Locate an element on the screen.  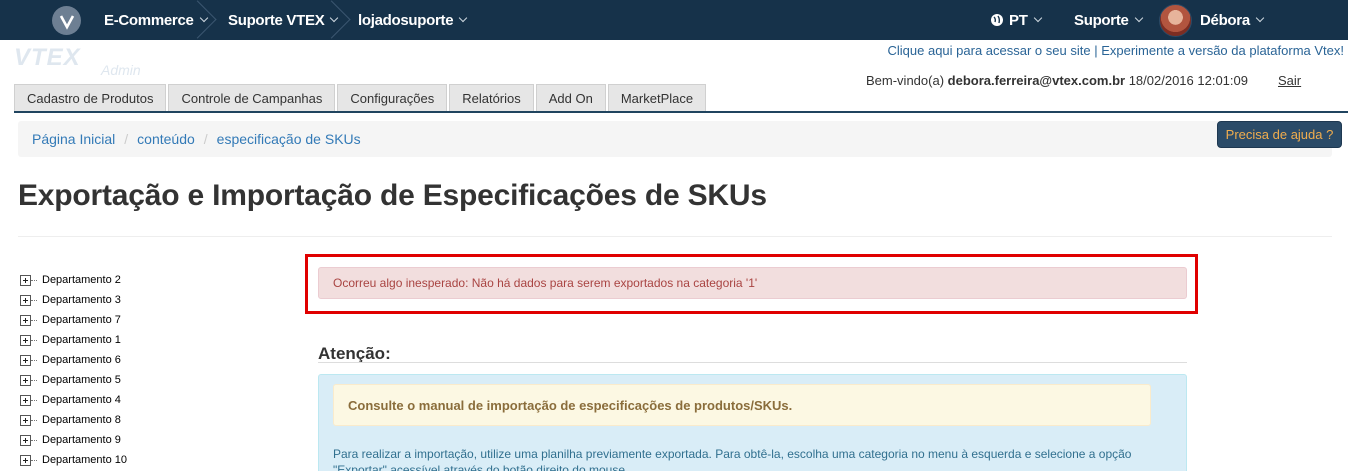
tree-item-label: Departamento 5 is located at coordinates (81, 380).